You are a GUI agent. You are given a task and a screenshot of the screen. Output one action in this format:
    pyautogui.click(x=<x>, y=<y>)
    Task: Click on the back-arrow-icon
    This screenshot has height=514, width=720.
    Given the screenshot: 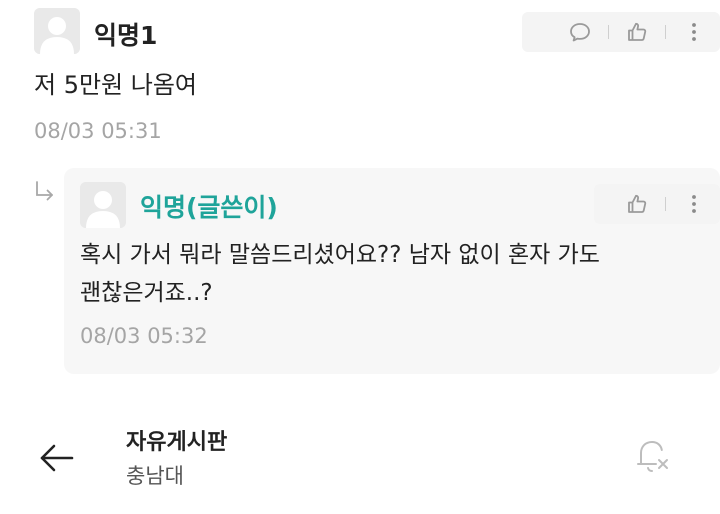 What is the action you would take?
    pyautogui.click(x=57, y=458)
    